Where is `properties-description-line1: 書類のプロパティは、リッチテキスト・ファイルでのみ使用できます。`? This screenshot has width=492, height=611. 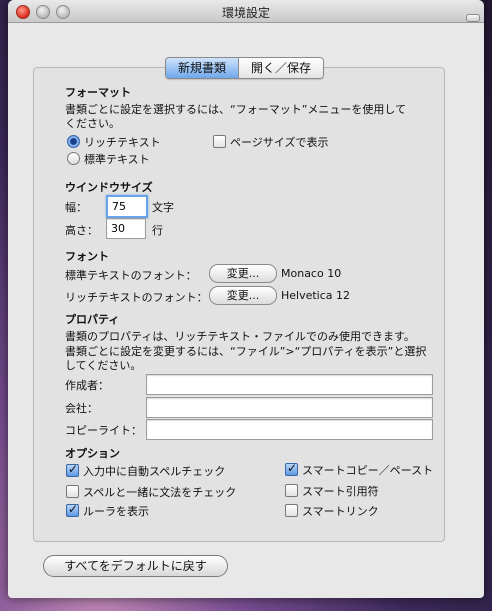
properties-description-line1: 書類のプロパティは、リッチテキスト・ファイルでのみ使用できます。 is located at coordinates (240, 336).